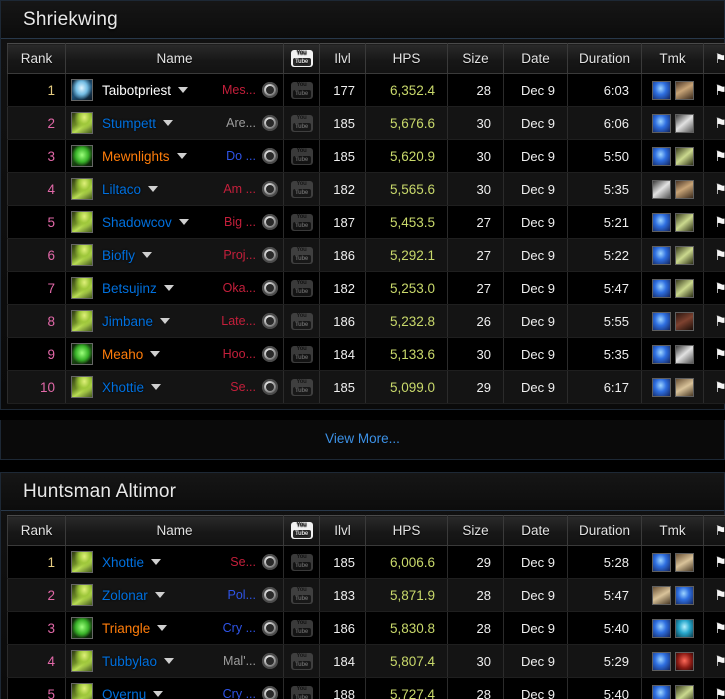 The height and width of the screenshot is (699, 725). I want to click on player-name-link: Mewnlights, so click(136, 156).